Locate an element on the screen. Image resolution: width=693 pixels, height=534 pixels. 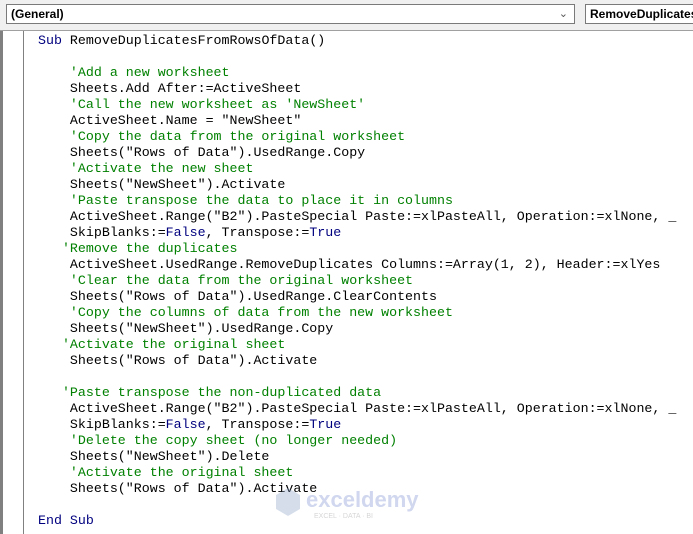
code-line: 'Activate the new sheet is located at coordinates (357, 169).